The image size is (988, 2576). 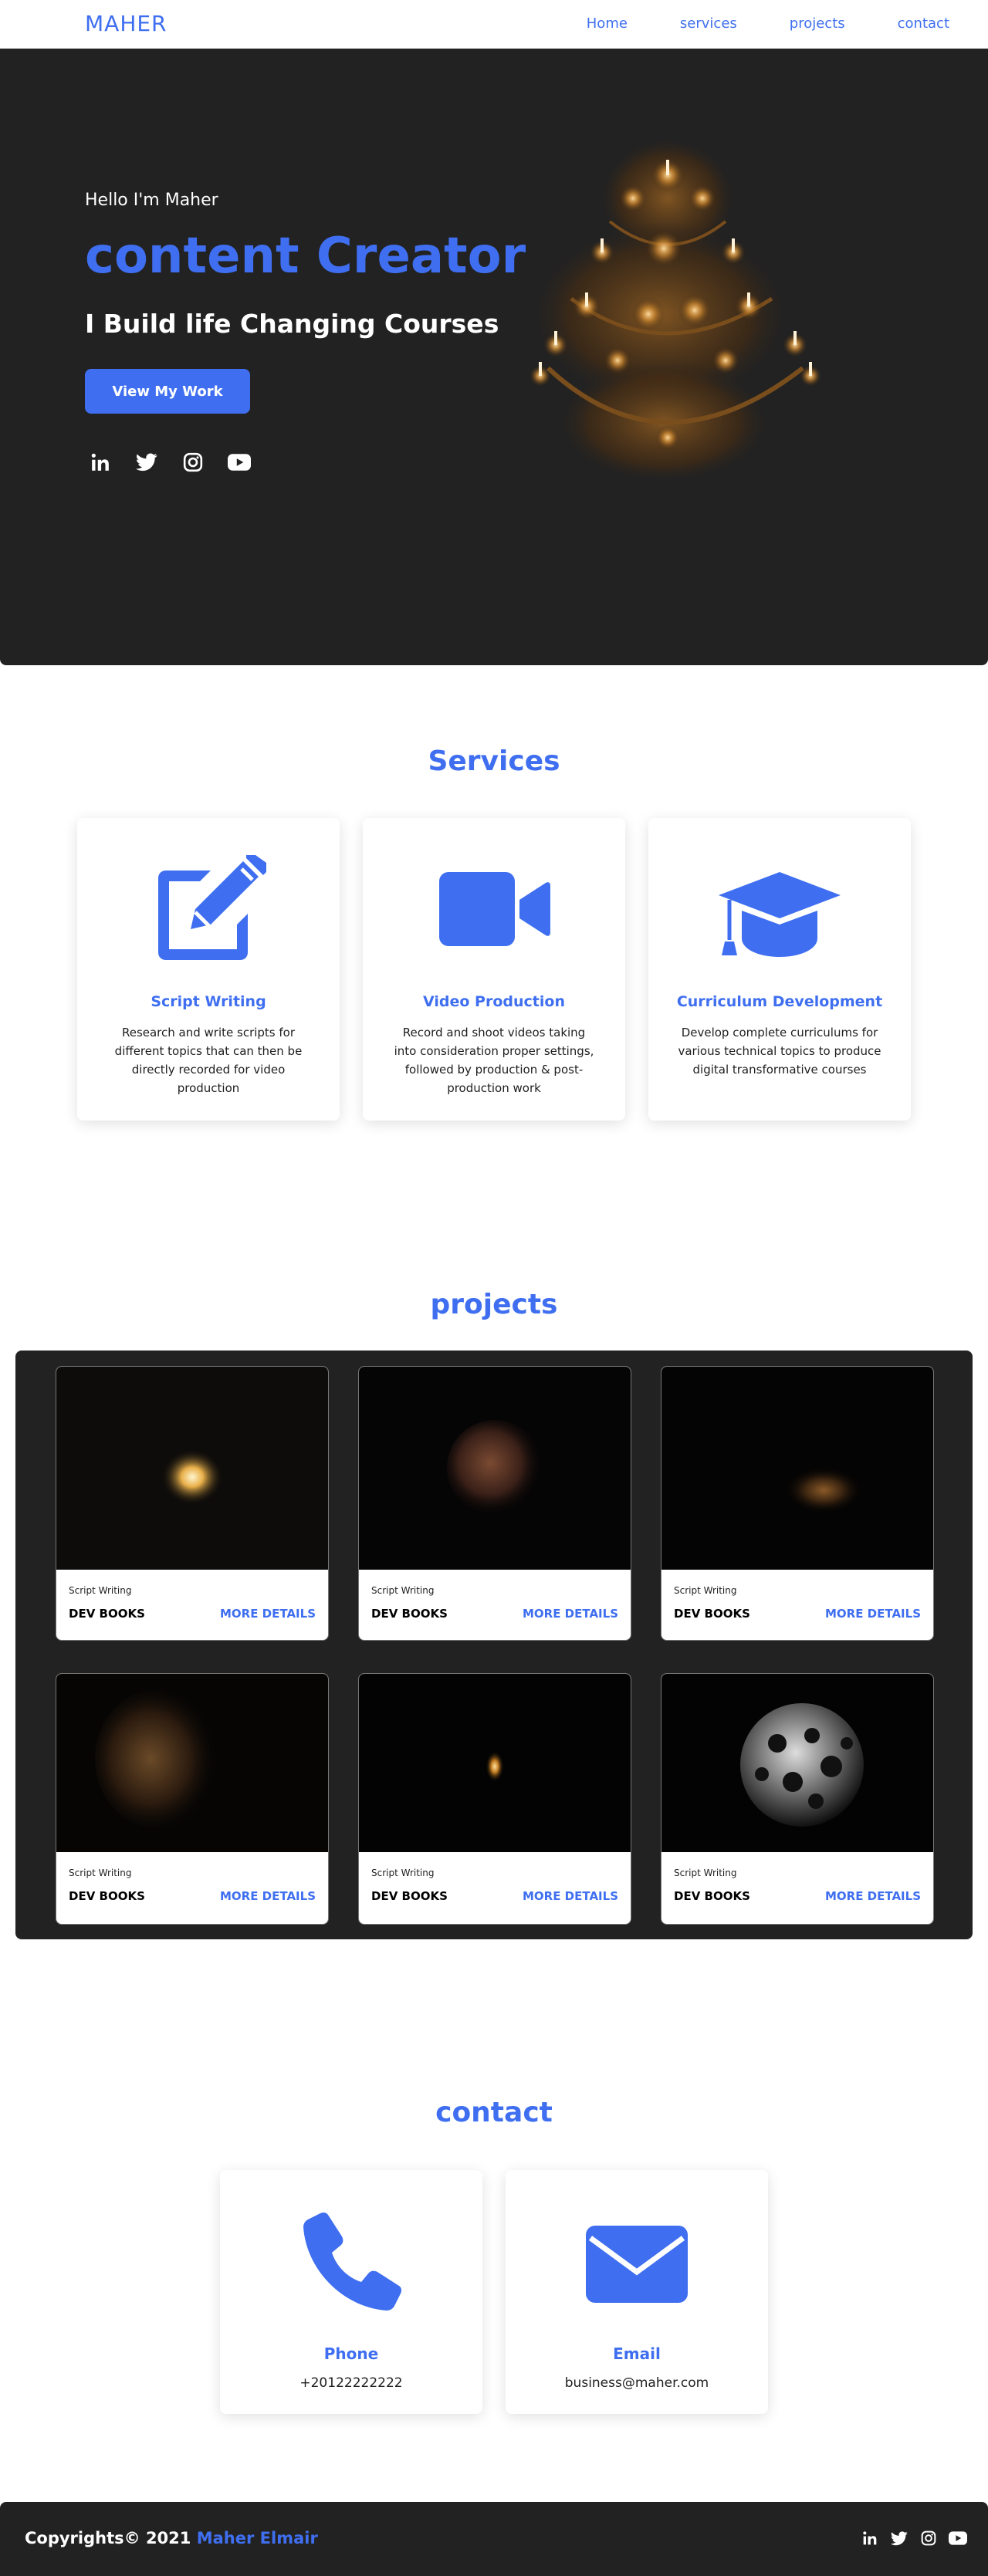 I want to click on footer-social-links, so click(x=910, y=2538).